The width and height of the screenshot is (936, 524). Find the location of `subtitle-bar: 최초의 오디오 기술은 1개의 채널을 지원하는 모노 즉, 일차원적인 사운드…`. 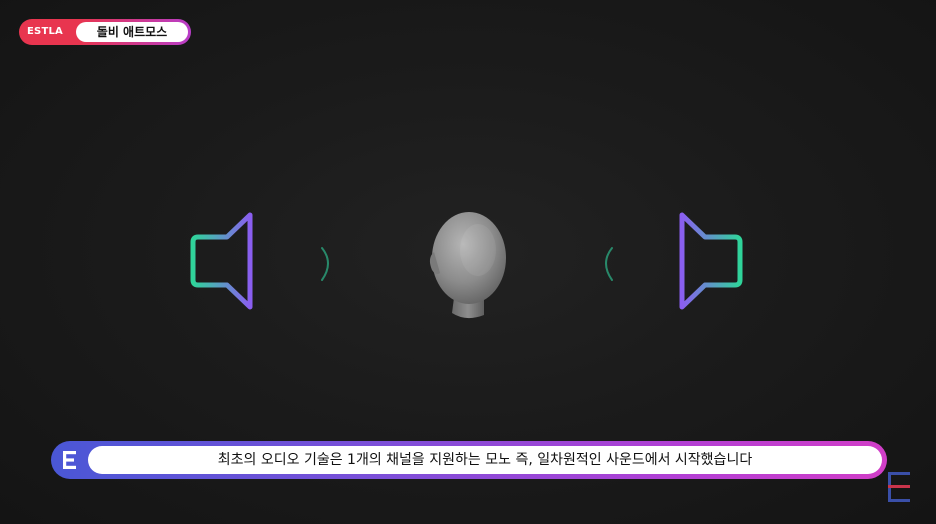

subtitle-bar: 최초의 오디오 기술은 1개의 채널을 지원하는 모노 즉, 일차원적인 사운드… is located at coordinates (469, 460).